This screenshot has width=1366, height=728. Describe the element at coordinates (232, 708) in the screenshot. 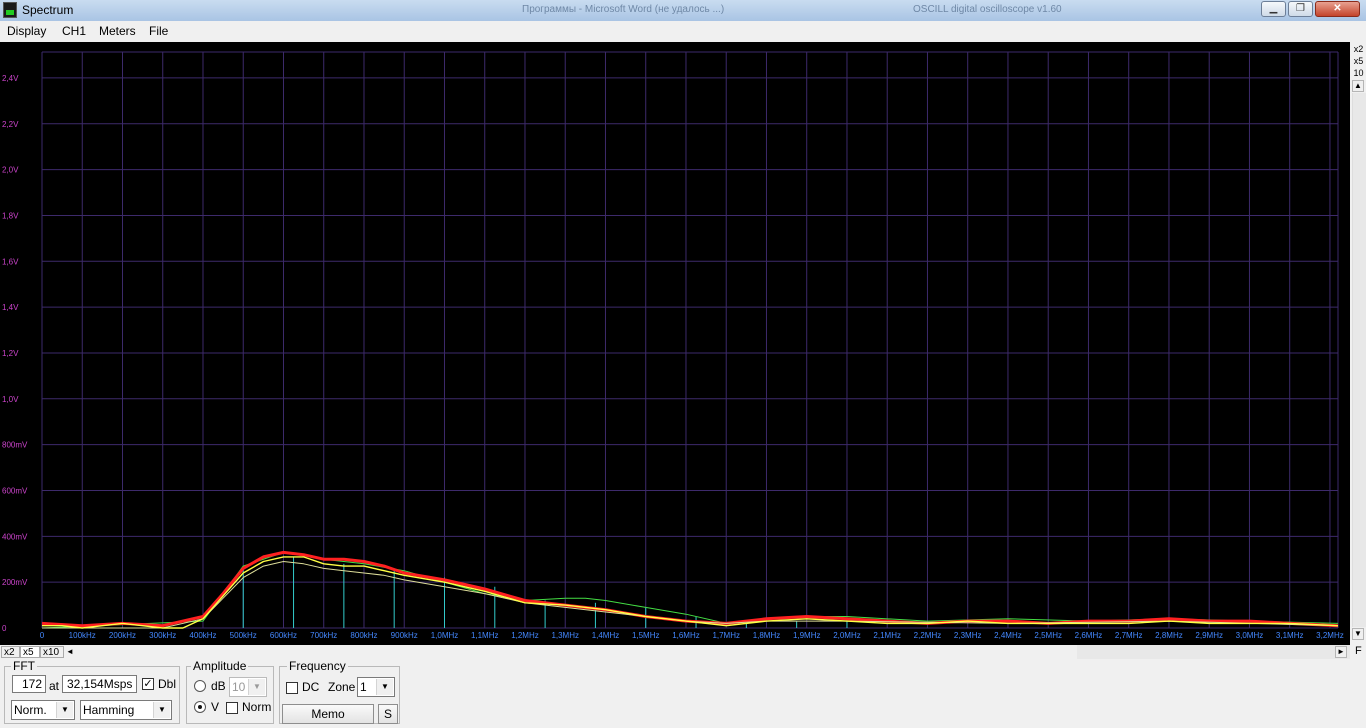

I see `norm-checkbox` at that location.